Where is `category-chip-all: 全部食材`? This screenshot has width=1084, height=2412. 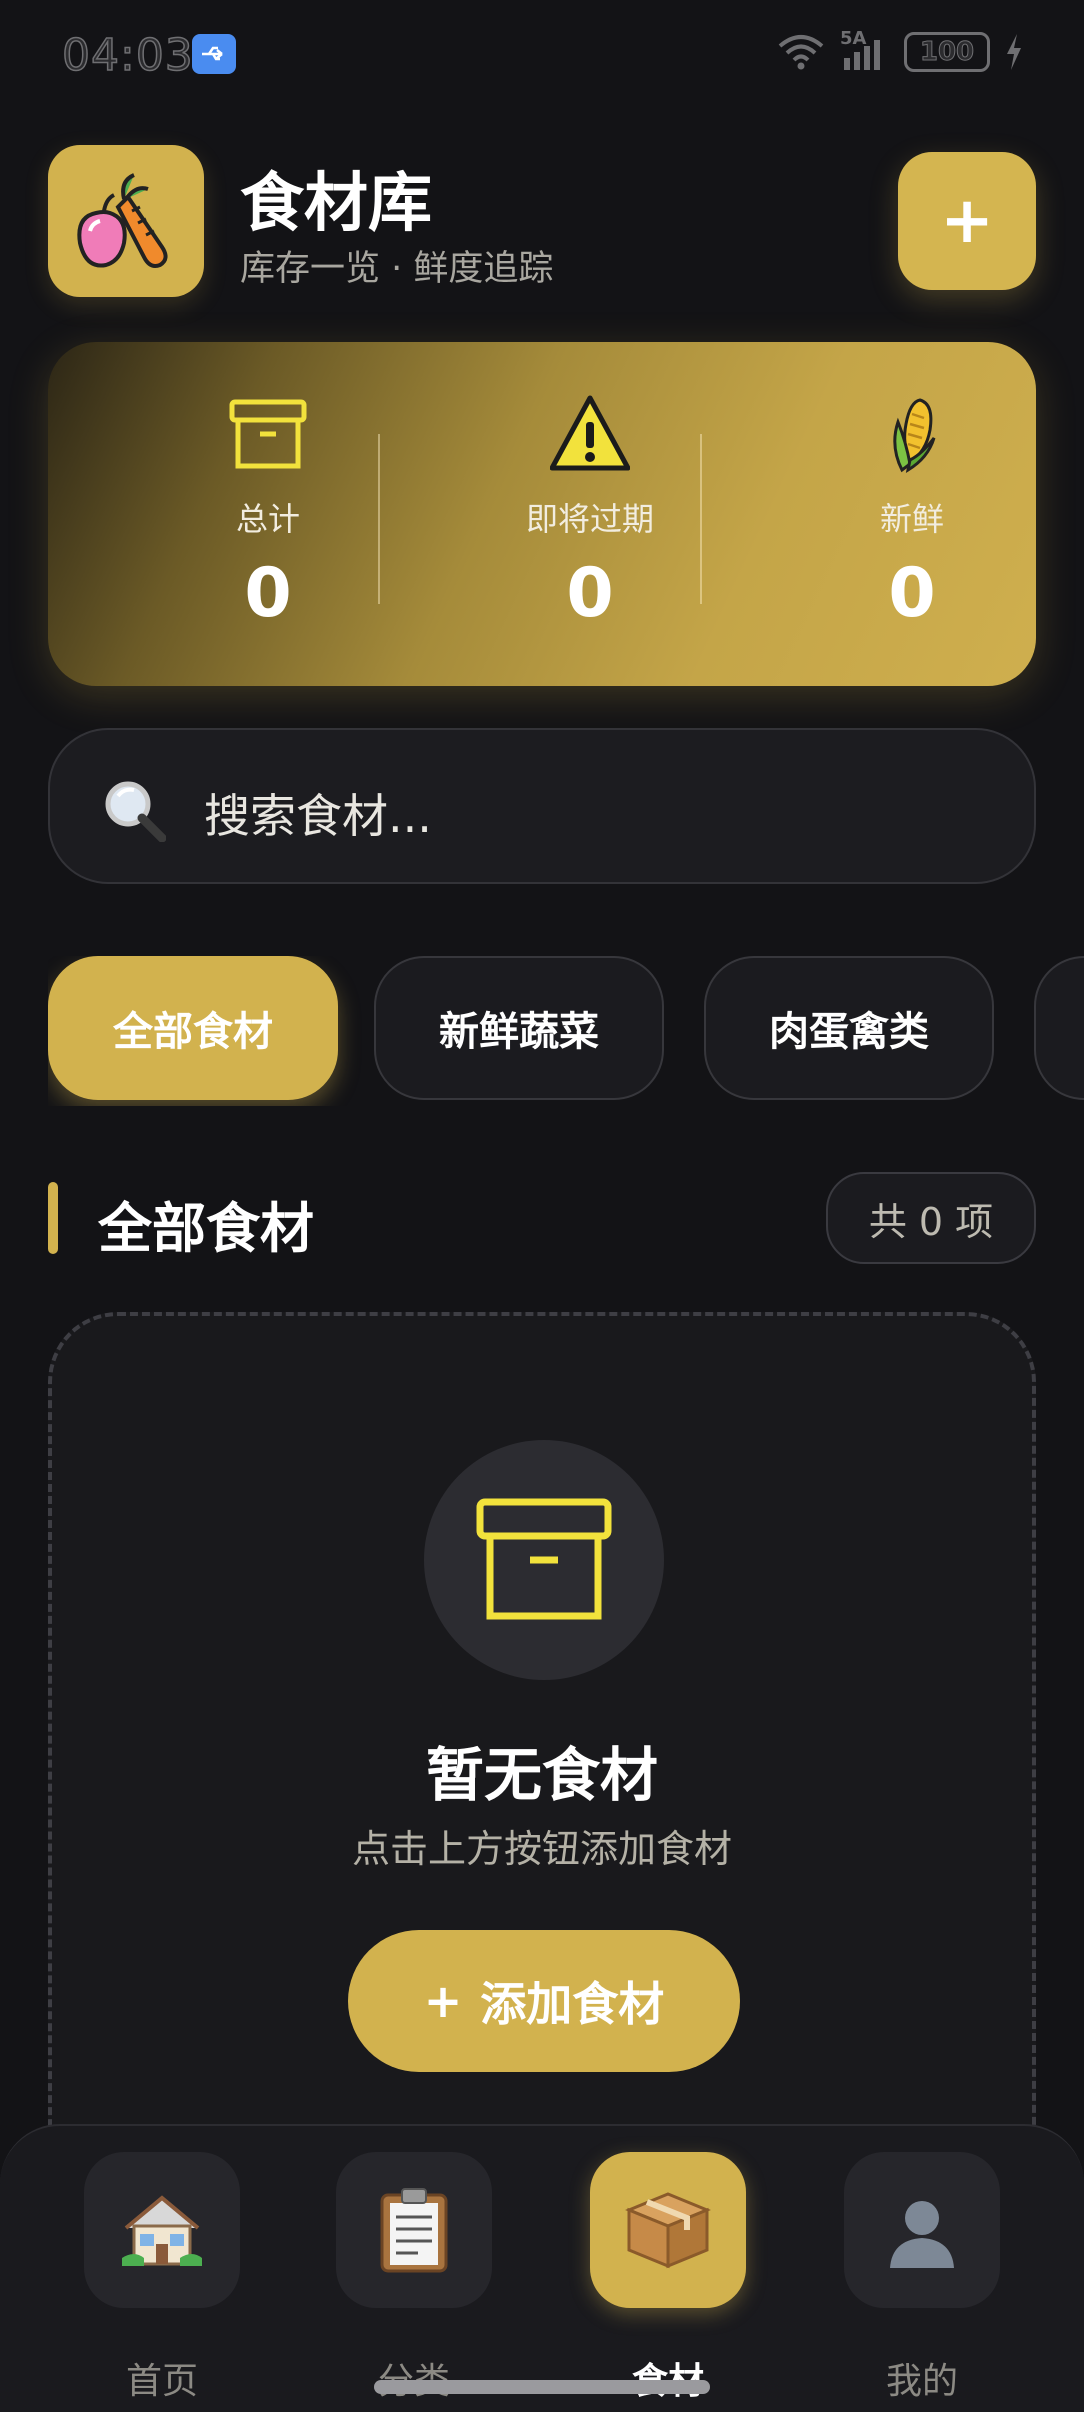
category-chip-all: 全部食材 is located at coordinates (193, 1028).